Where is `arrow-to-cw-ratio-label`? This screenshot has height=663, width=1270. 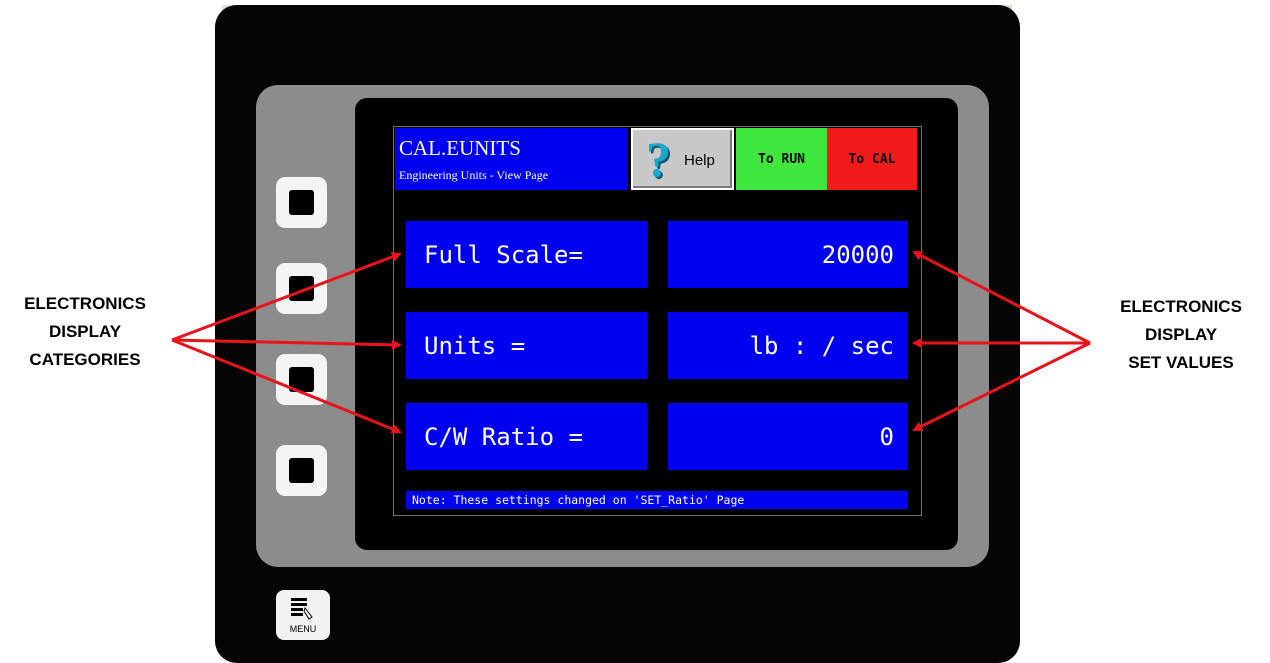
arrow-to-cw-ratio-label is located at coordinates (286, 386).